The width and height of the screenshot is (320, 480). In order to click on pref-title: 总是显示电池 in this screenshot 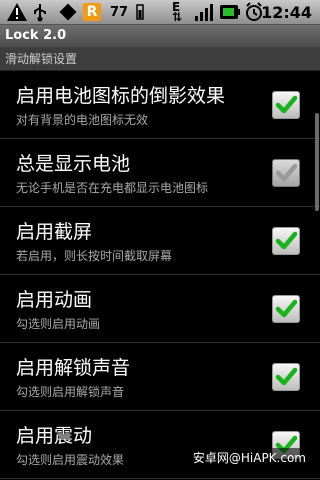, I will do `click(73, 164)`.